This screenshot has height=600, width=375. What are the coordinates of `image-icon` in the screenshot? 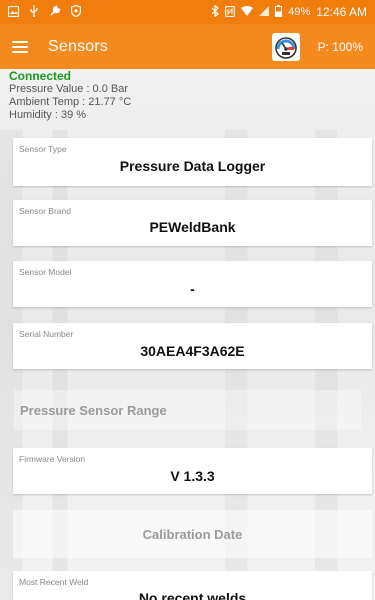 It's located at (13, 12).